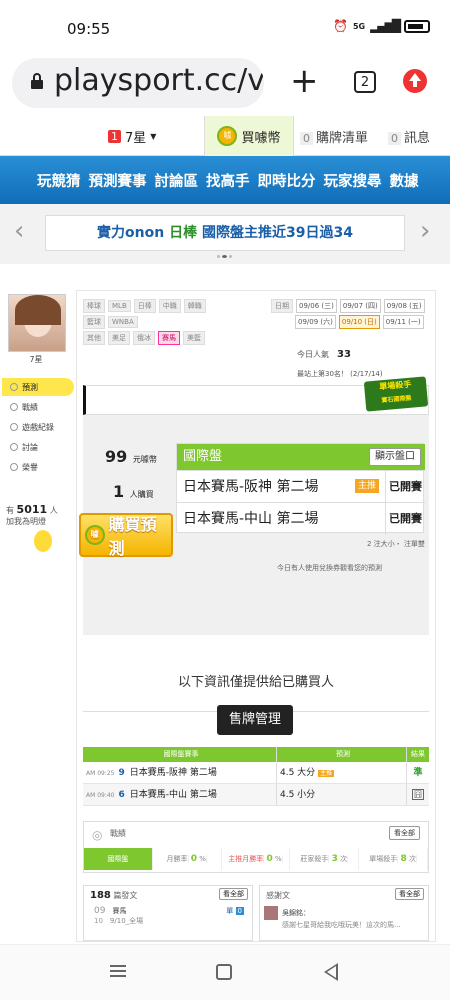 The height and width of the screenshot is (1000, 450). What do you see at coordinates (334, 136) in the screenshot?
I see `cart-link: 0 購牌清單` at bounding box center [334, 136].